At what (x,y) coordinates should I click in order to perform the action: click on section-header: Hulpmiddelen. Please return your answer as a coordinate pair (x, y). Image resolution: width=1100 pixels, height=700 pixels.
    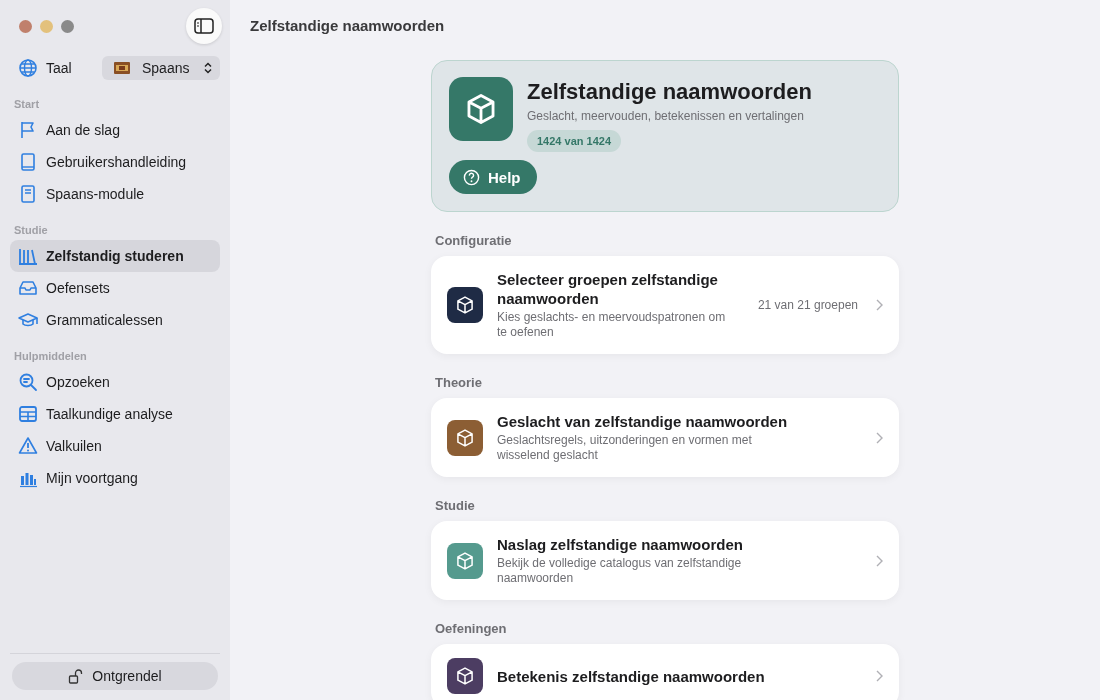
    Looking at the image, I should click on (50, 356).